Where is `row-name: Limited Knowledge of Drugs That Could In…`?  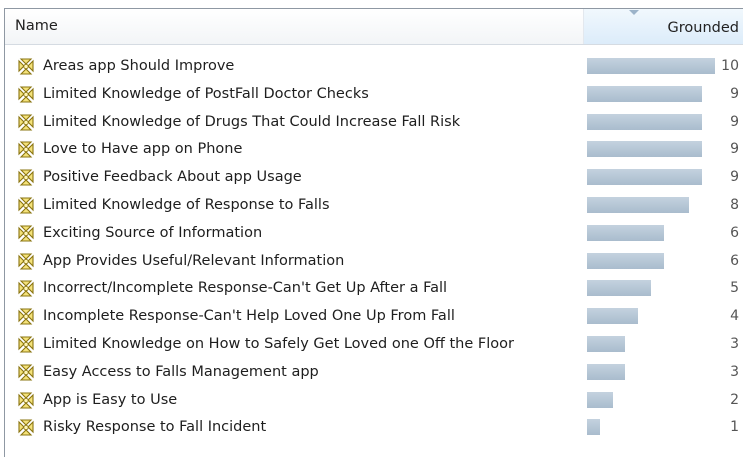 row-name: Limited Knowledge of Drugs That Could In… is located at coordinates (252, 121).